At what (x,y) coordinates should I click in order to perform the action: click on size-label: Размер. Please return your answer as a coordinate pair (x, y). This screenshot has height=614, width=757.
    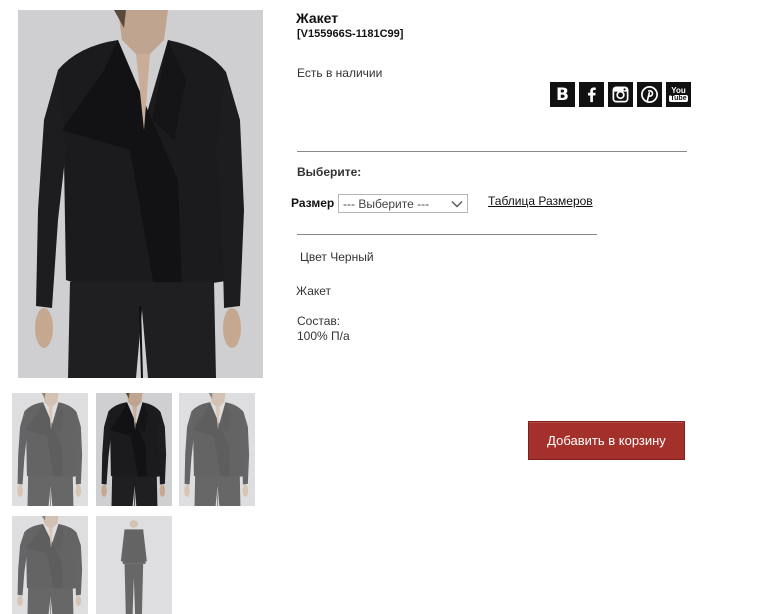
    Looking at the image, I should click on (313, 203).